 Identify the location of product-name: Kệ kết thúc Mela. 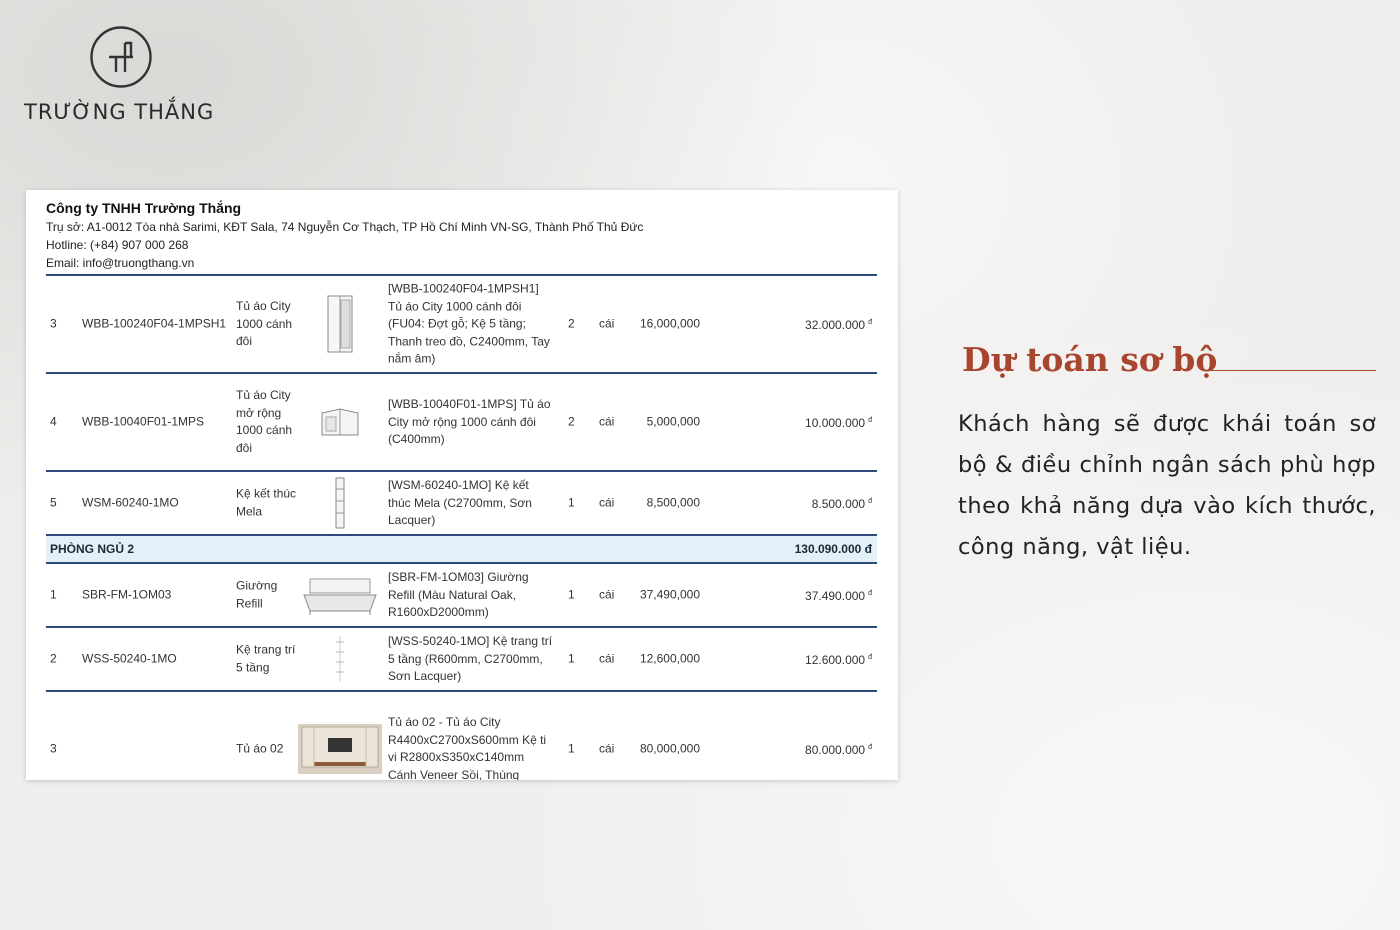
(266, 502).